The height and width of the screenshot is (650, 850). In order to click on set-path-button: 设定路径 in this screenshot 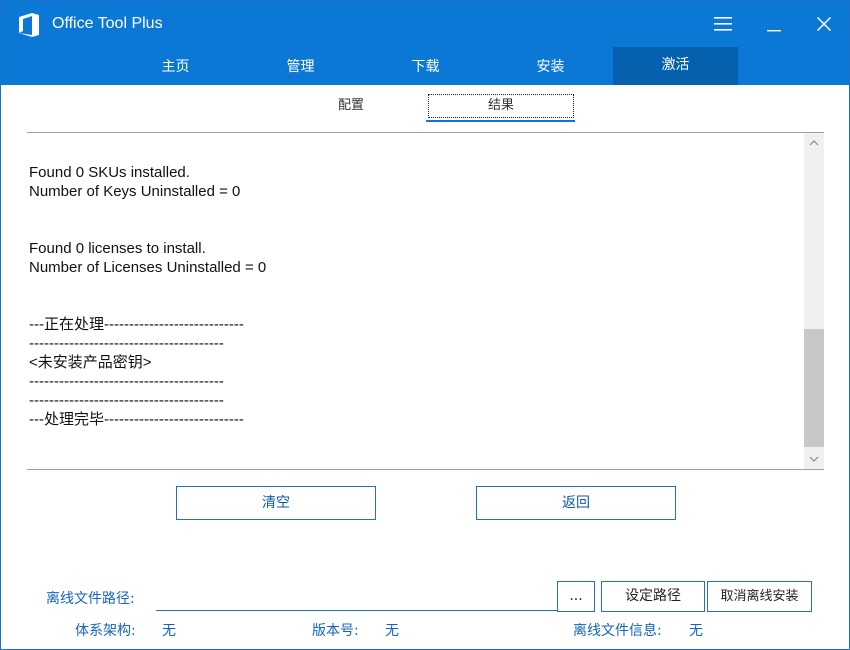, I will do `click(653, 596)`.